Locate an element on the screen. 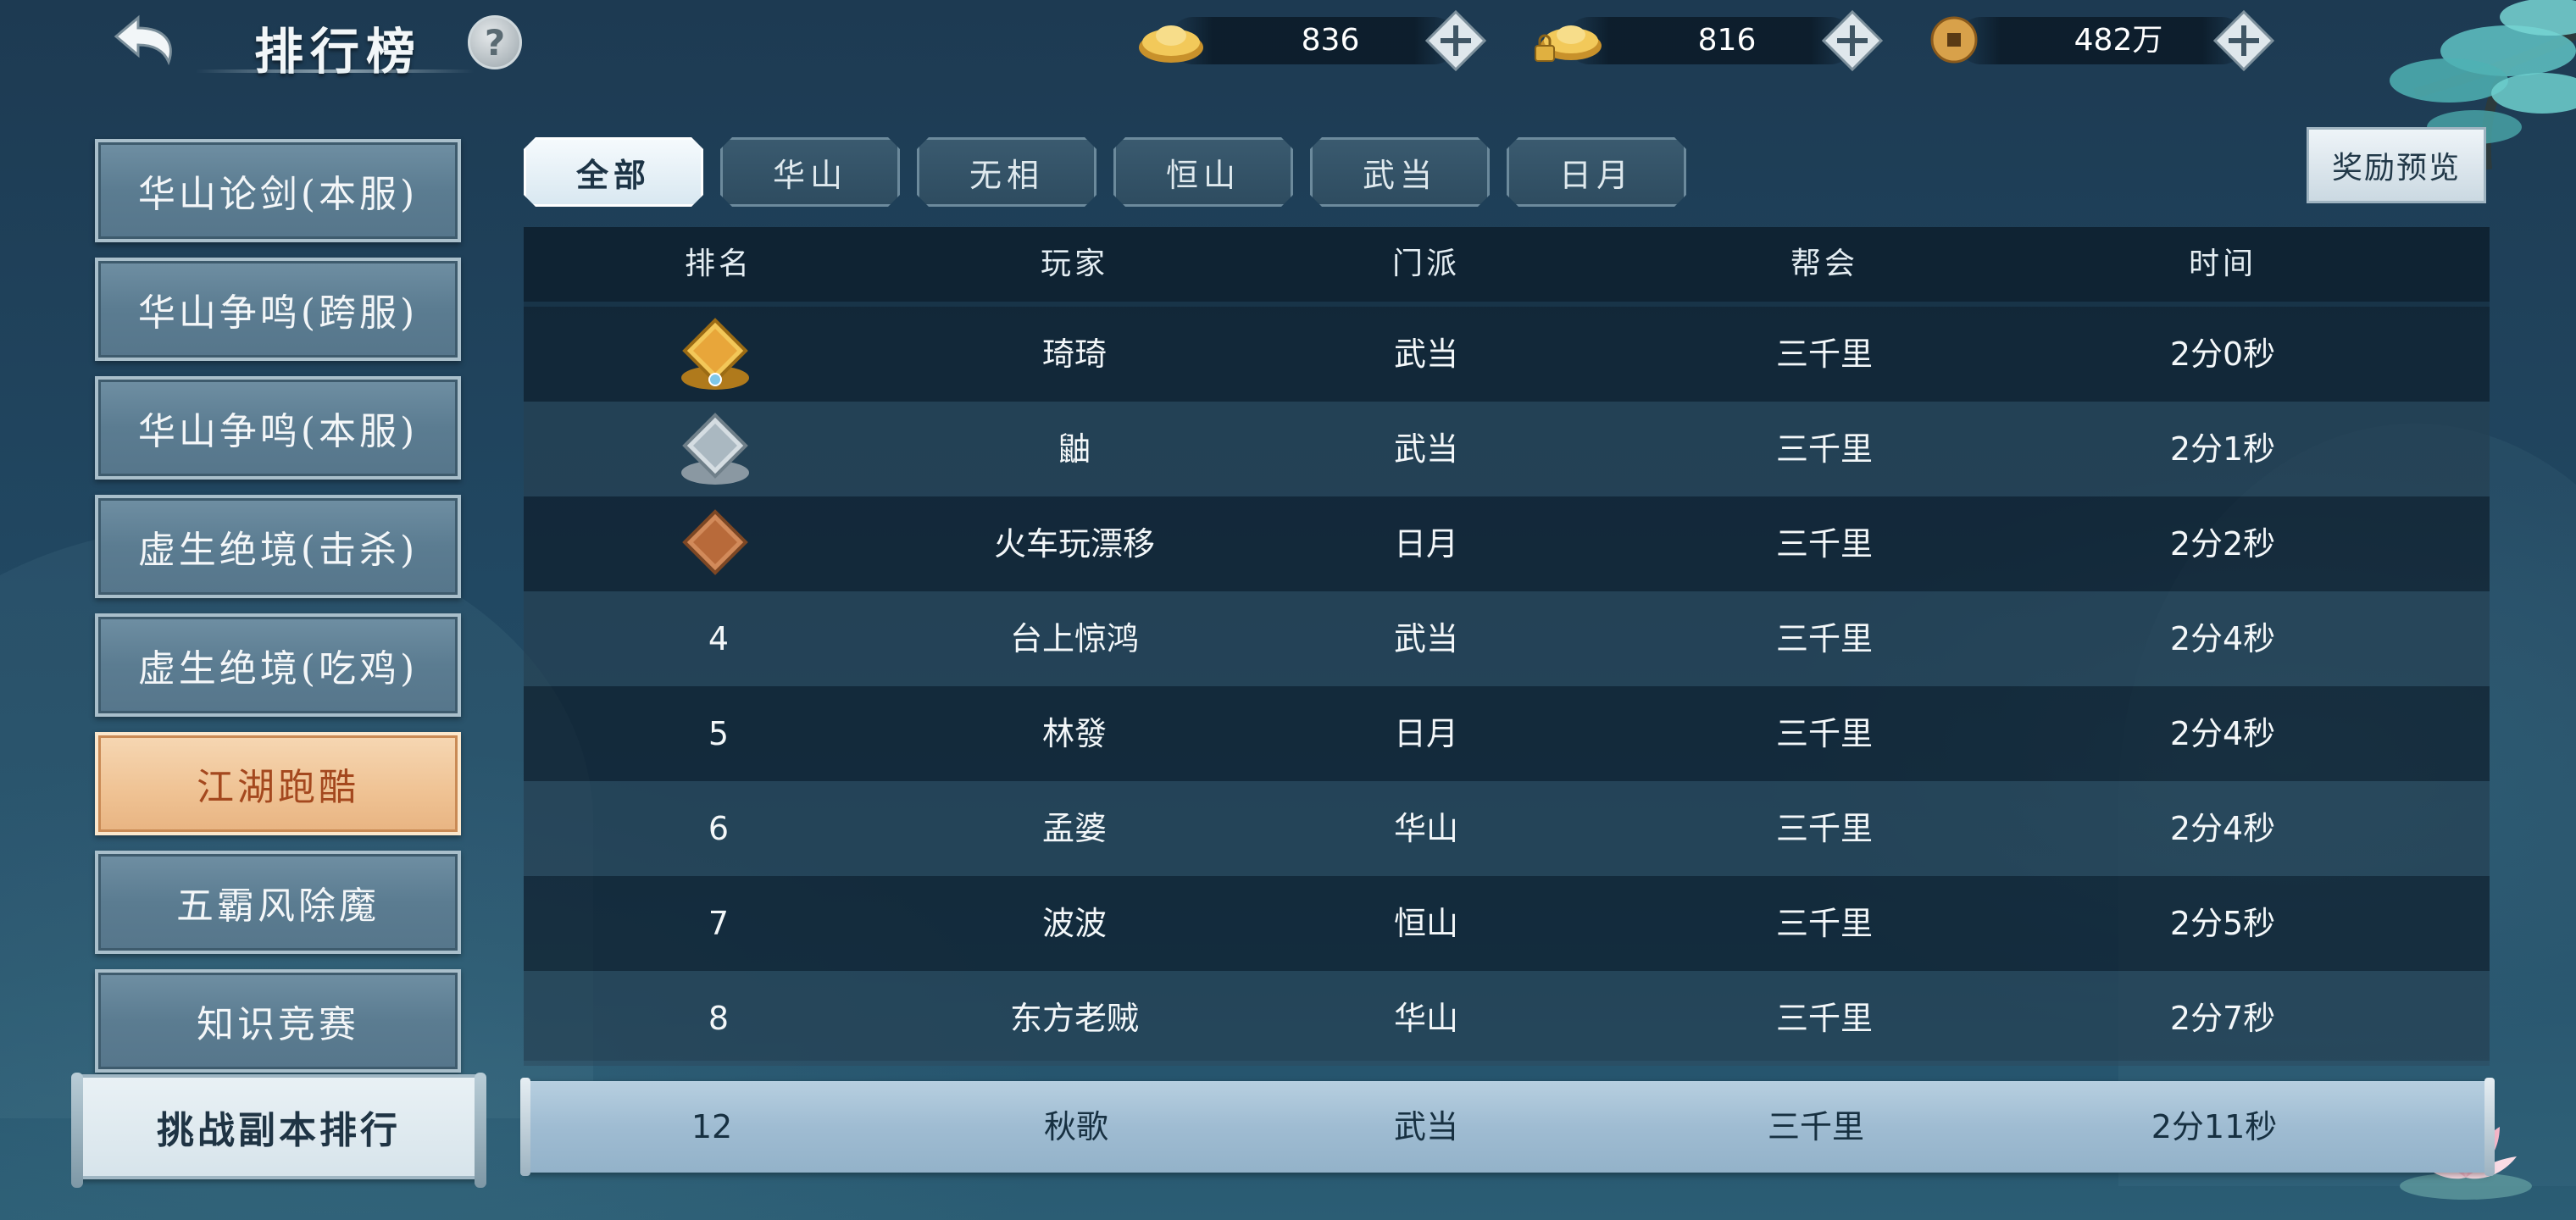 Image resolution: width=2576 pixels, height=1220 pixels. sidebar-item-jianghu-parkour: 江湖跑酷 is located at coordinates (278, 783).